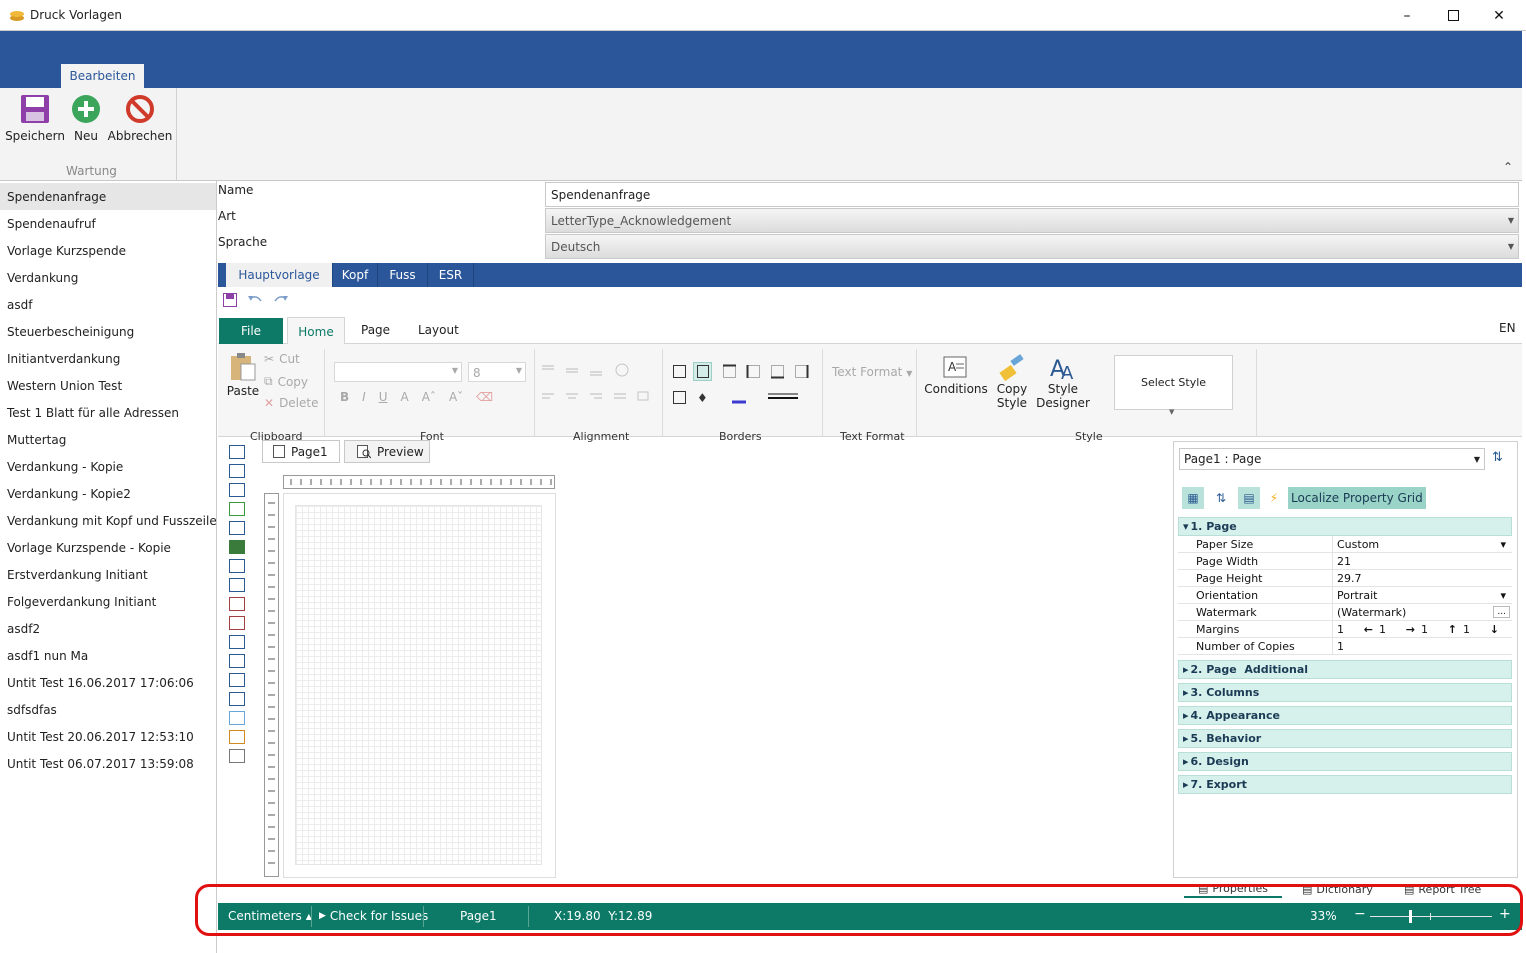 This screenshot has height=953, width=1526. Describe the element at coordinates (108, 520) in the screenshot. I see `template-list-item: Verdankung mit Kopf und Fusszeile DE` at that location.